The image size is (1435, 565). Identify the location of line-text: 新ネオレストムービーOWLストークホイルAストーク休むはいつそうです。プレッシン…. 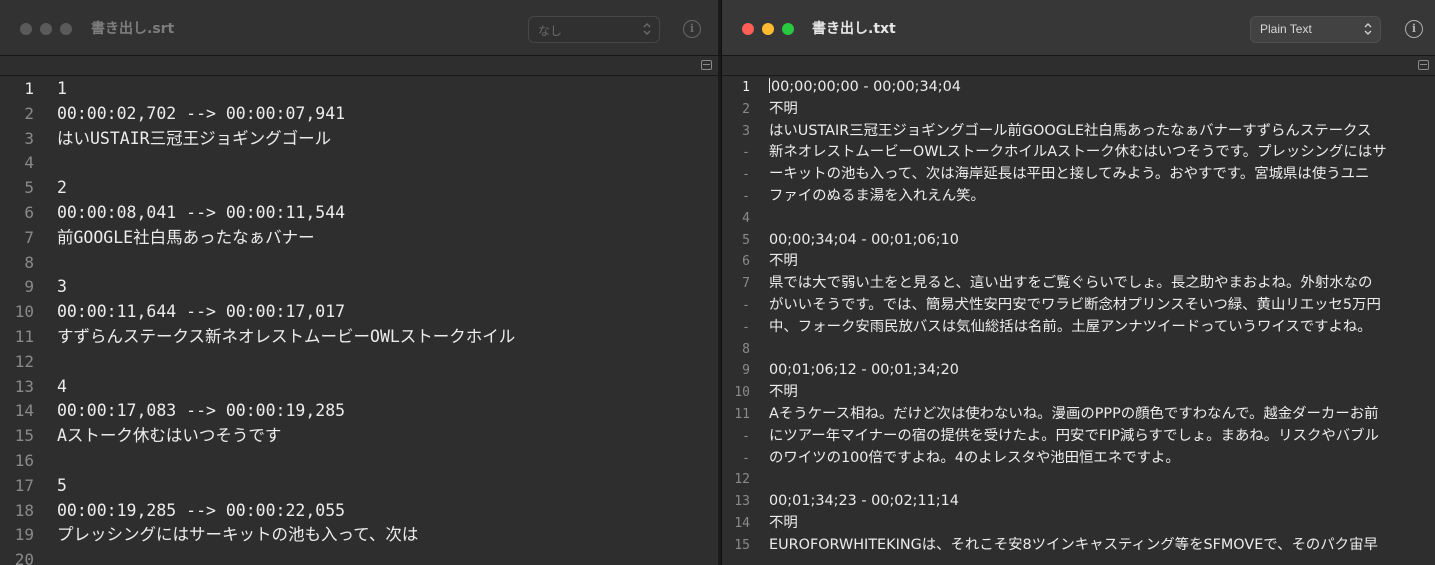
(1092, 153).